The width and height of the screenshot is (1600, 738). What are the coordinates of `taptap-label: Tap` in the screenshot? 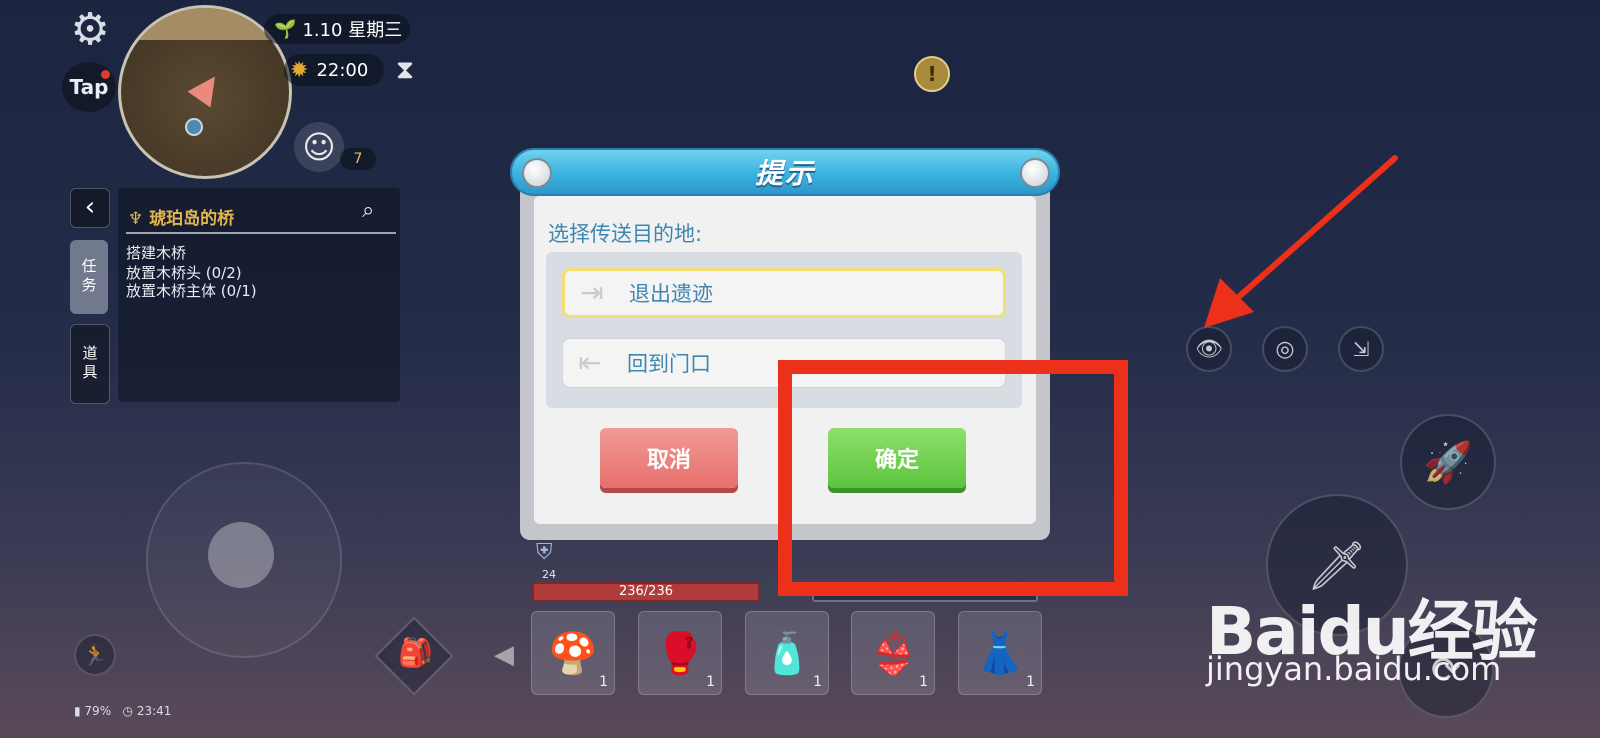 It's located at (89, 87).